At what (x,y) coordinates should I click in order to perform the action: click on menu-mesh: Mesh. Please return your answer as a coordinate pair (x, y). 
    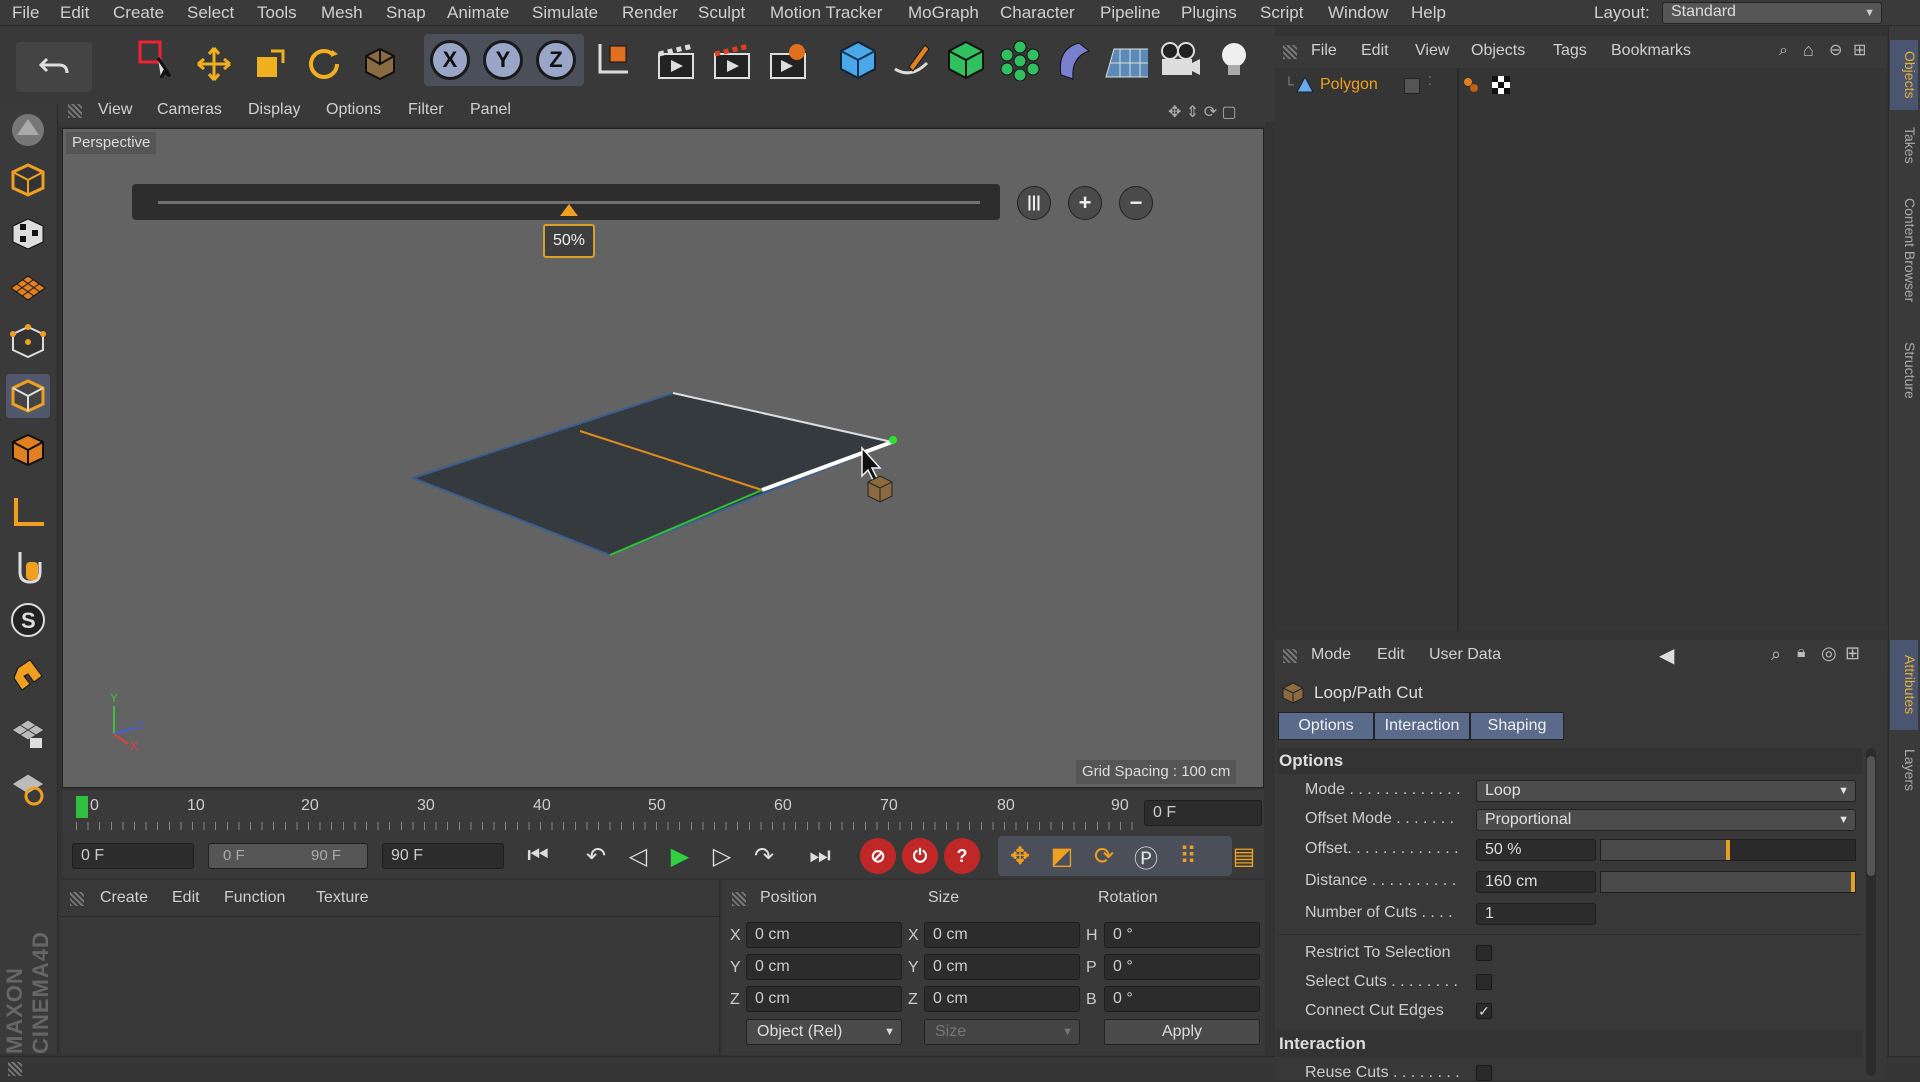
    Looking at the image, I should click on (342, 13).